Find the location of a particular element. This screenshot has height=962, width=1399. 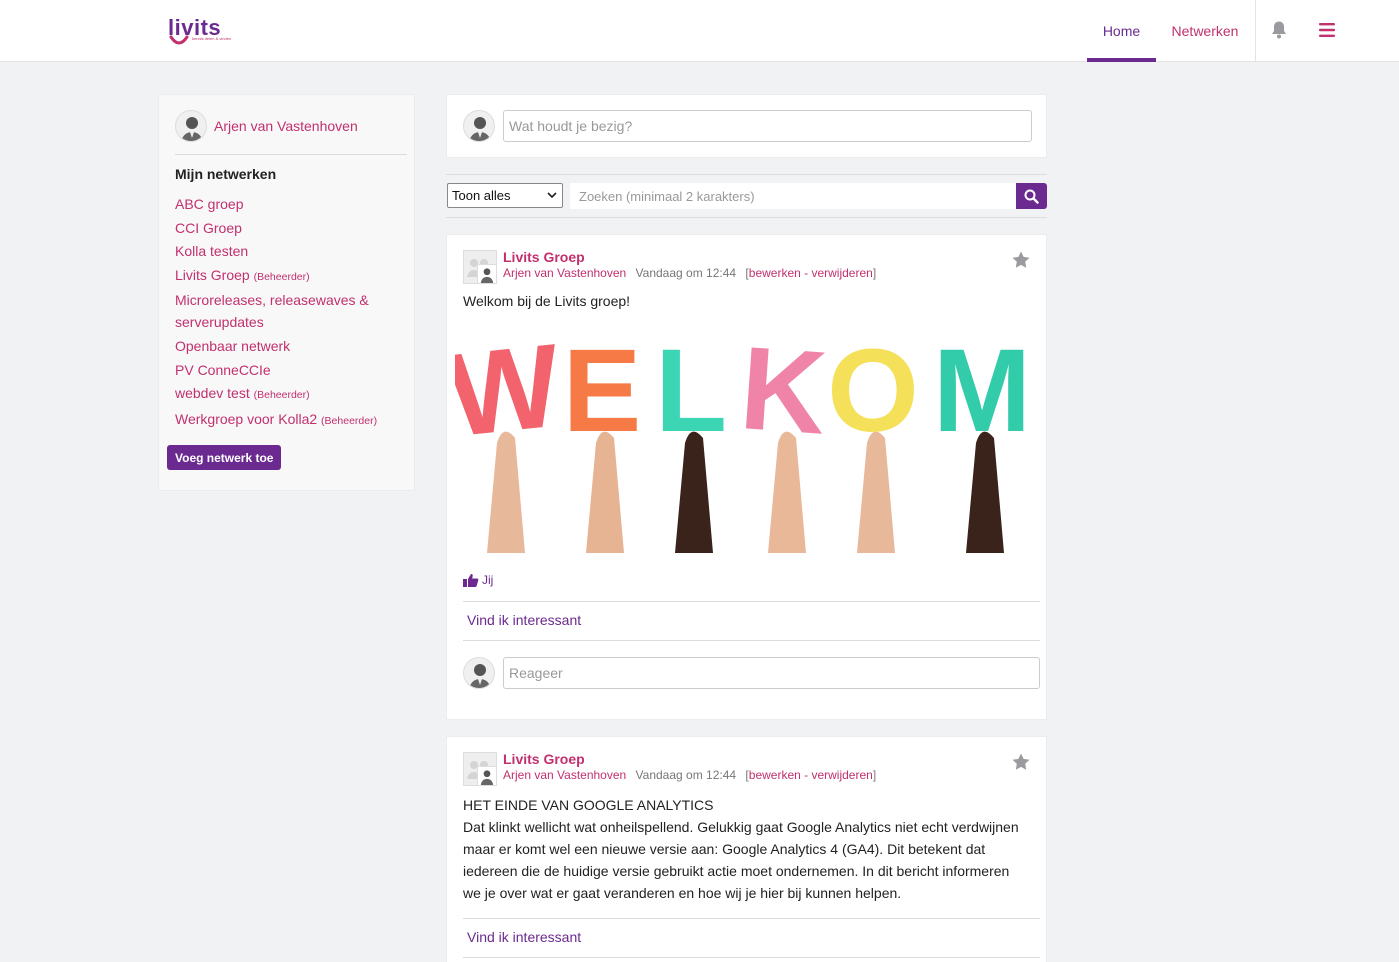

commenter-avatar is located at coordinates (479, 673).